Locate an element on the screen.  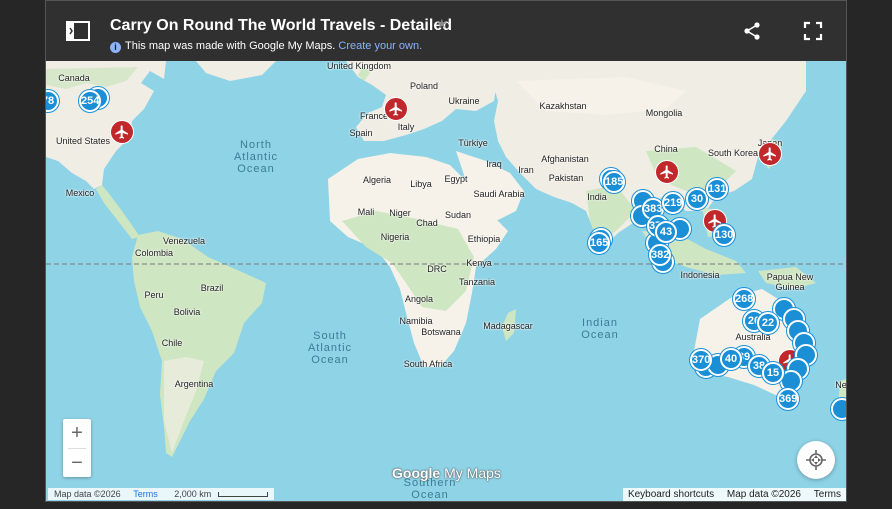
cluster-marker: 369 is located at coordinates (788, 399).